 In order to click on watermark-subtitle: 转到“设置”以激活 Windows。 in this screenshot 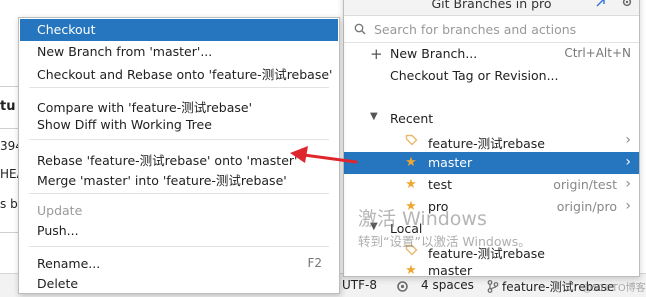, I will do `click(444, 241)`.